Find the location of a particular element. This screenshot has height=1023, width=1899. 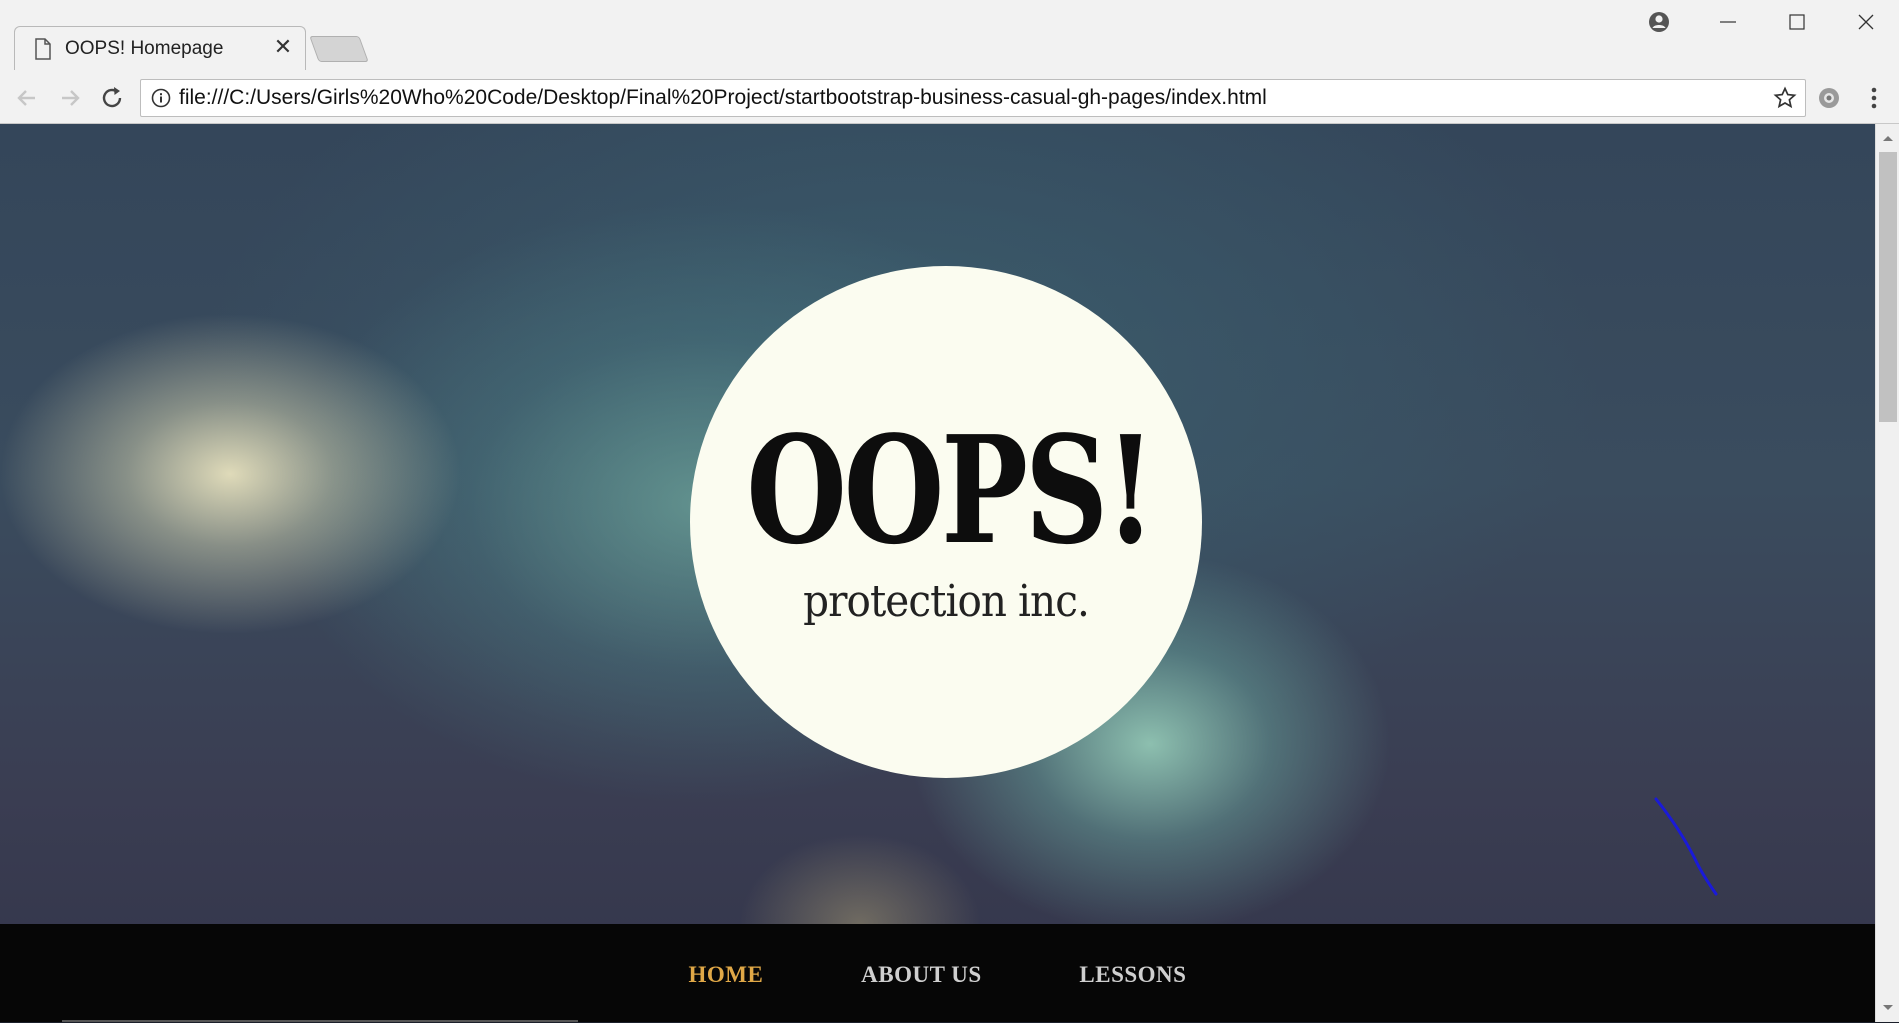

nav-home: Home is located at coordinates (726, 975).